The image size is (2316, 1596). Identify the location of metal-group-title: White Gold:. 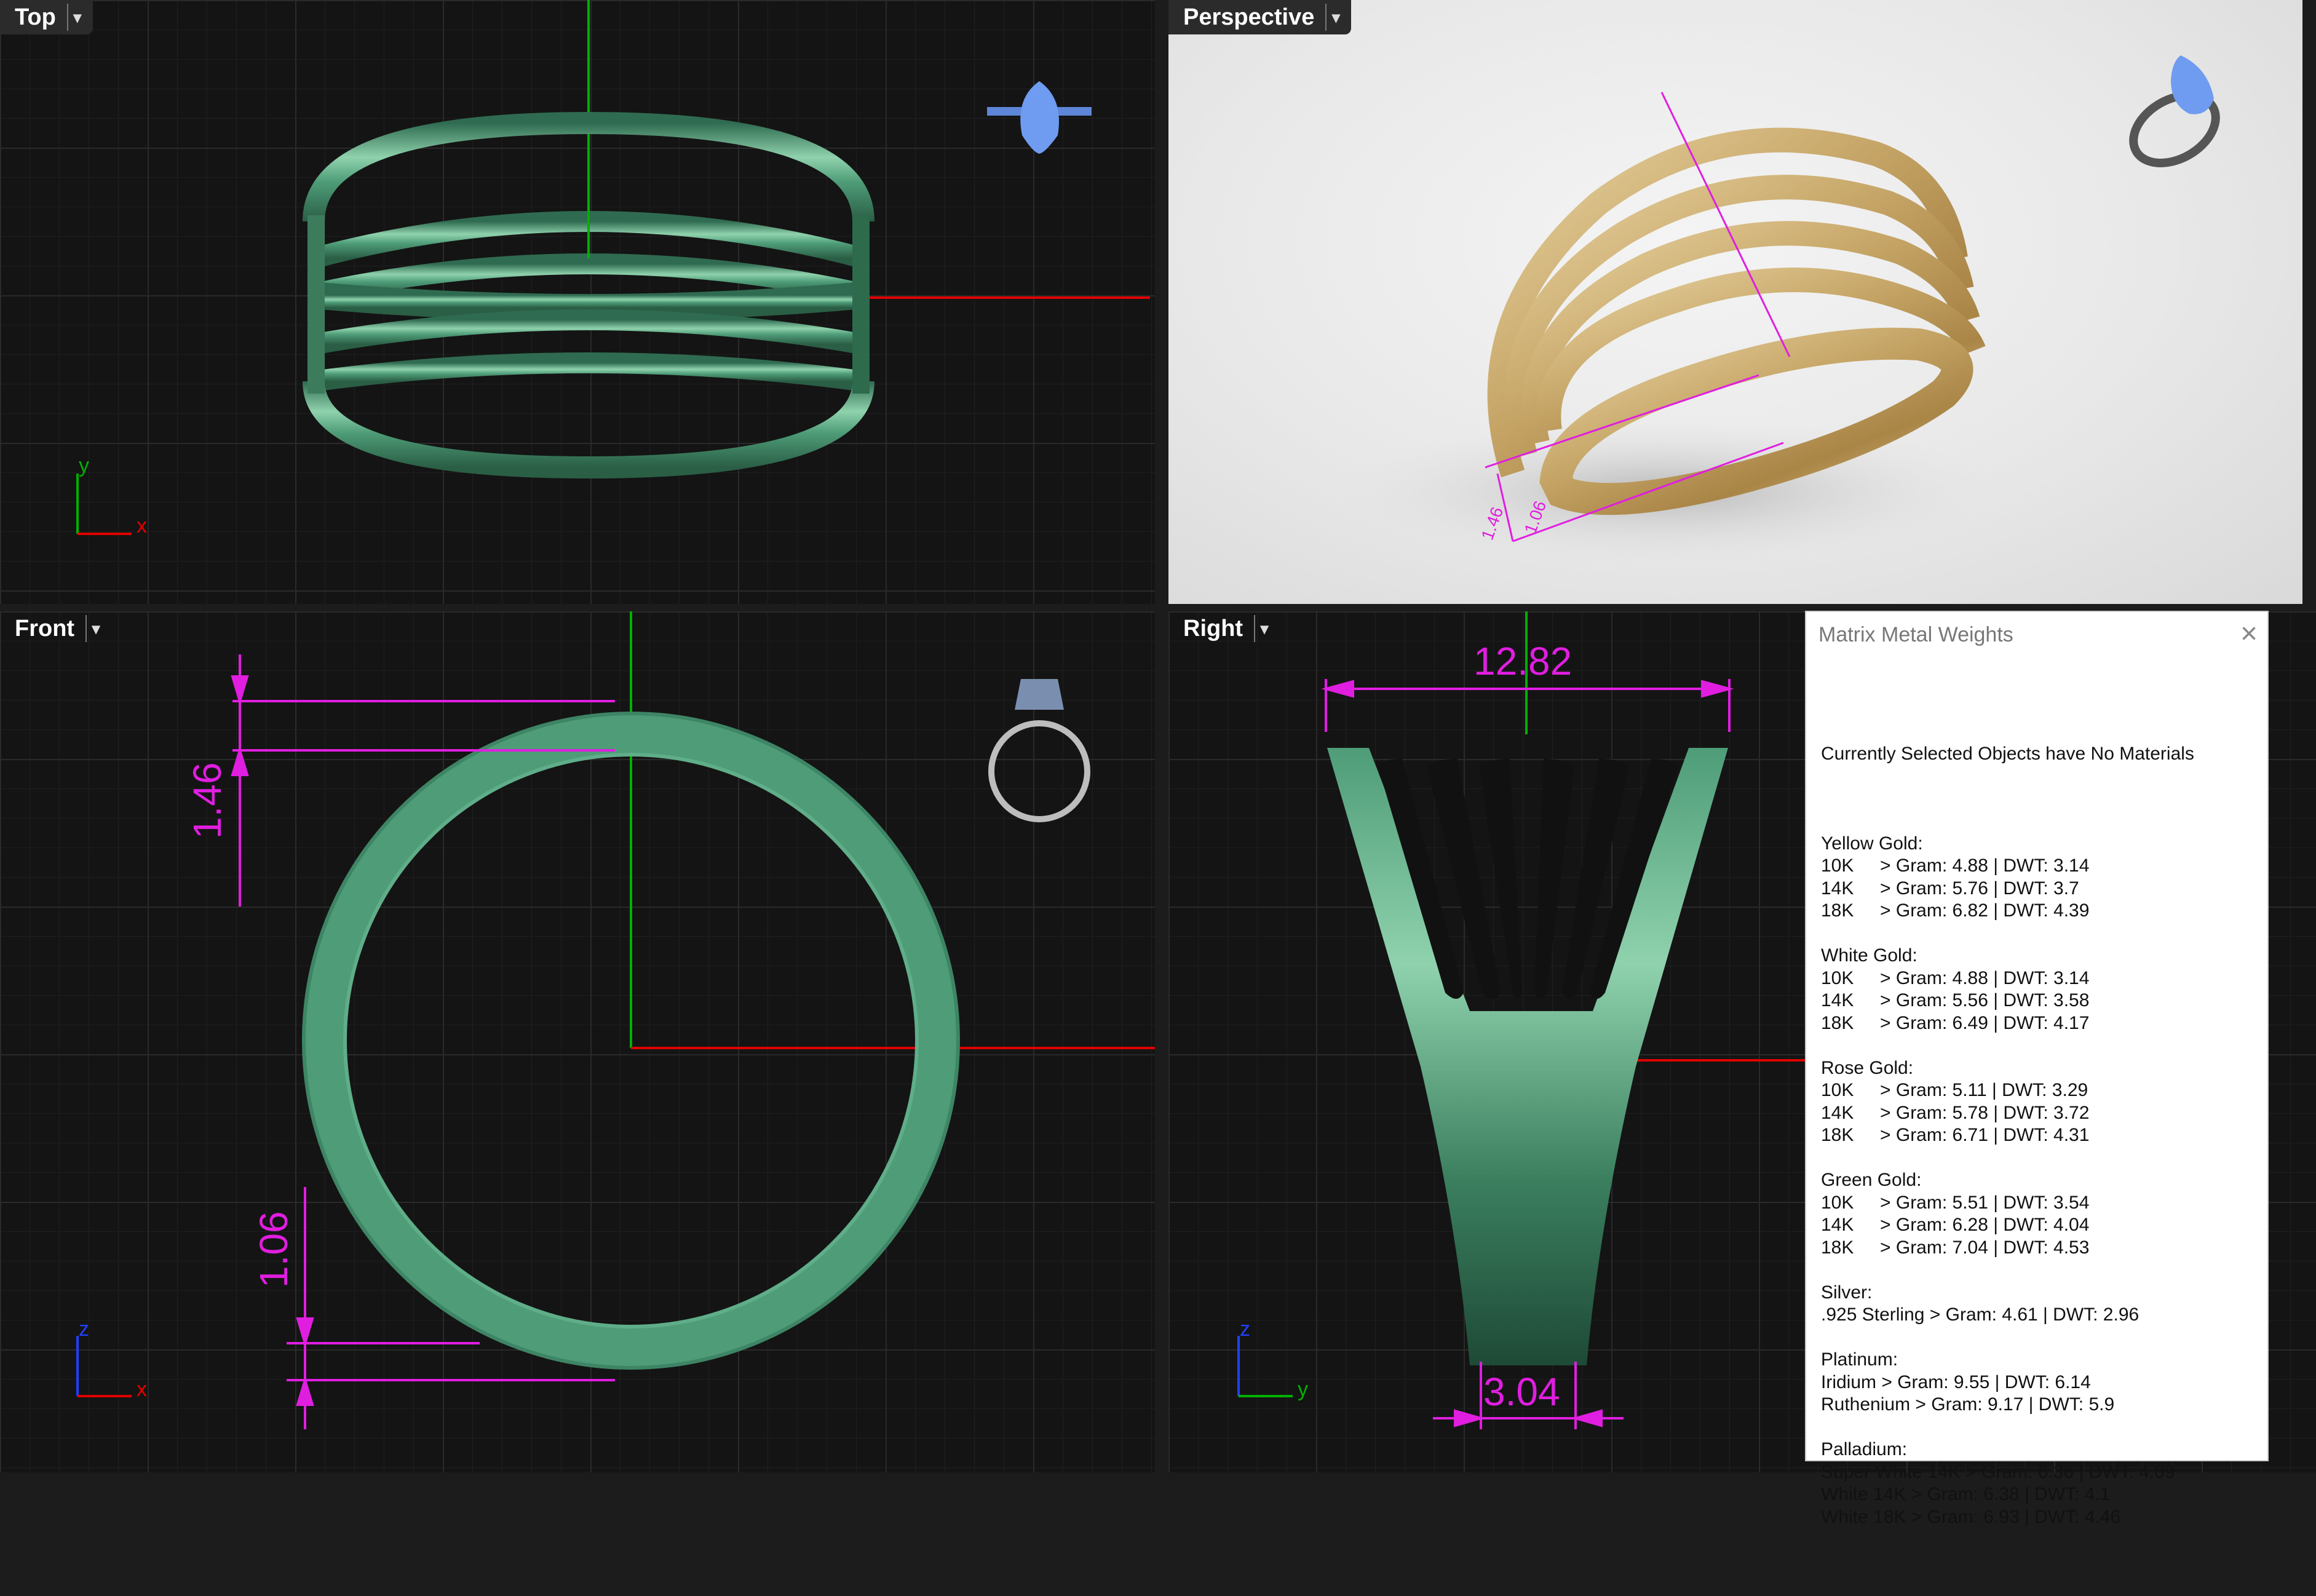
(1869, 956).